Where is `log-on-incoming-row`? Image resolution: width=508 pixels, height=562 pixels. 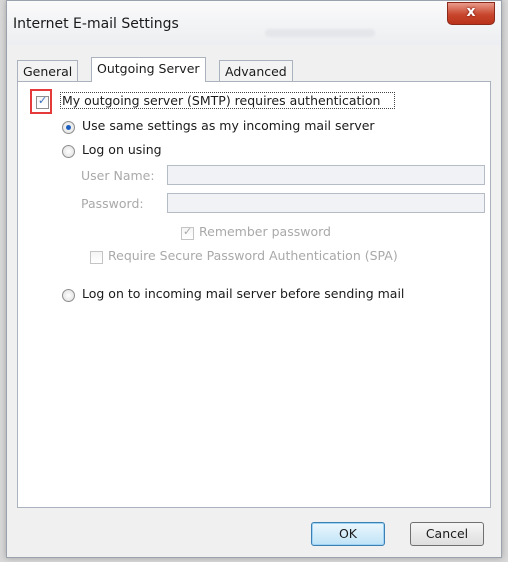
log-on-incoming-row is located at coordinates (68, 294).